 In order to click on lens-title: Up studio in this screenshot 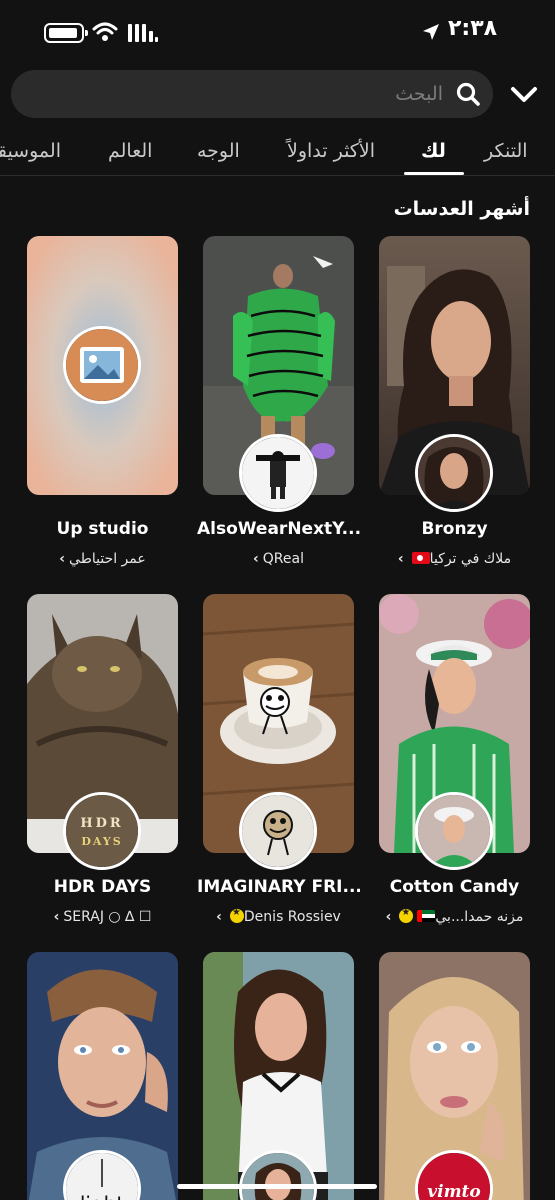, I will do `click(102, 529)`.